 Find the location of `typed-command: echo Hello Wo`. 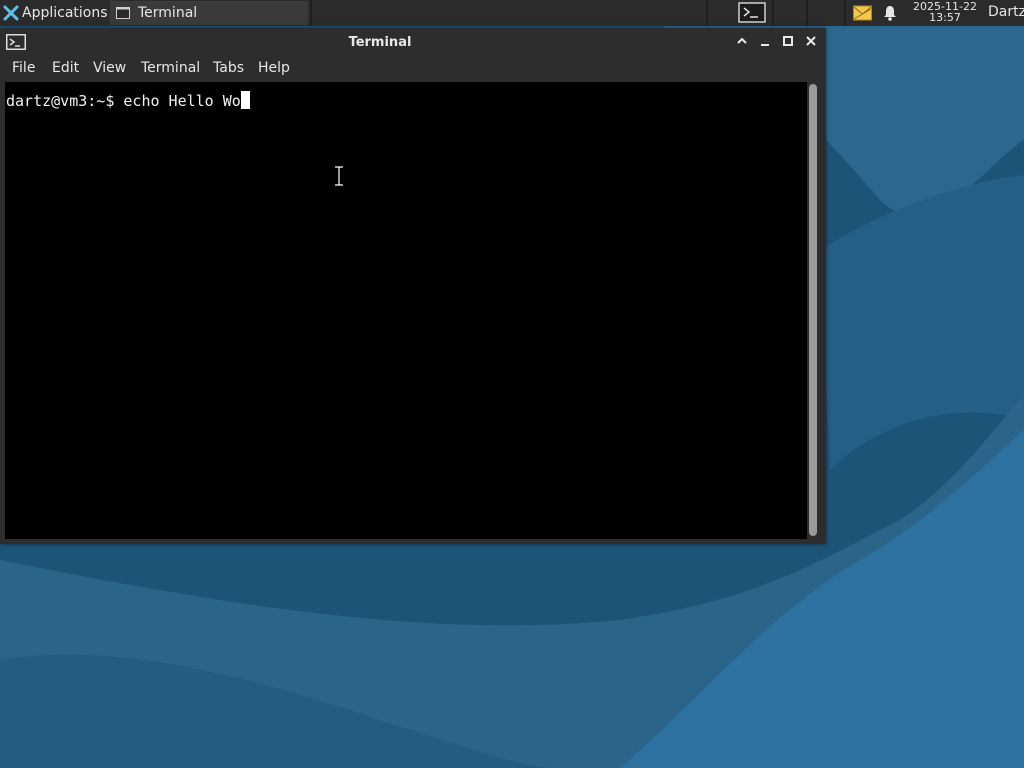

typed-command: echo Hello Wo is located at coordinates (182, 101).